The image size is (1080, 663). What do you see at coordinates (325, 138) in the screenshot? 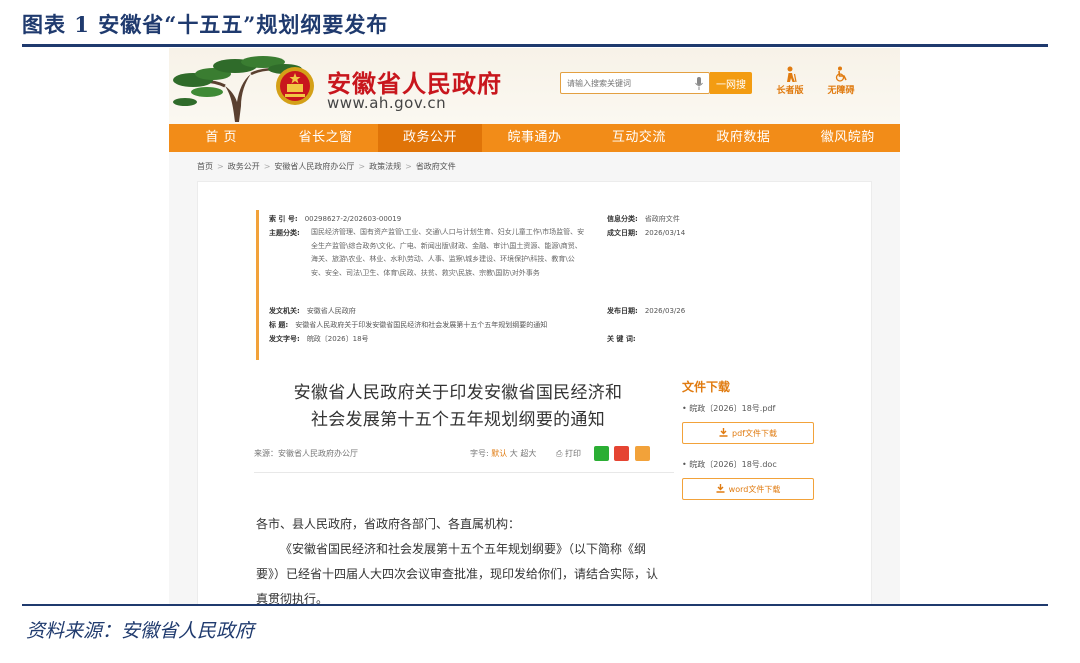
I see `nav-item-governor: 省长之窗` at bounding box center [325, 138].